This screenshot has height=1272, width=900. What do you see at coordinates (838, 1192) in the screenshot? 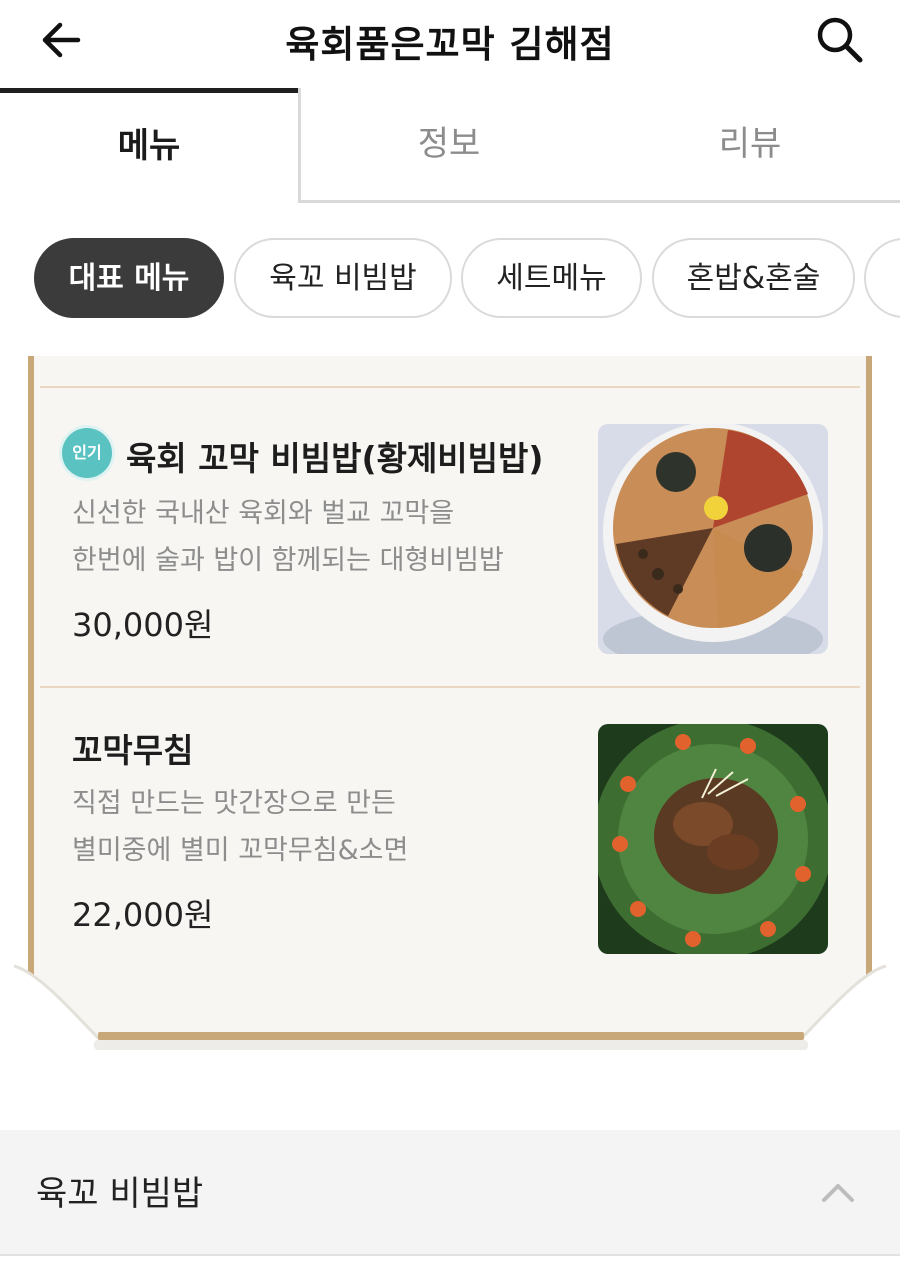
I see `chevron-up-icon` at bounding box center [838, 1192].